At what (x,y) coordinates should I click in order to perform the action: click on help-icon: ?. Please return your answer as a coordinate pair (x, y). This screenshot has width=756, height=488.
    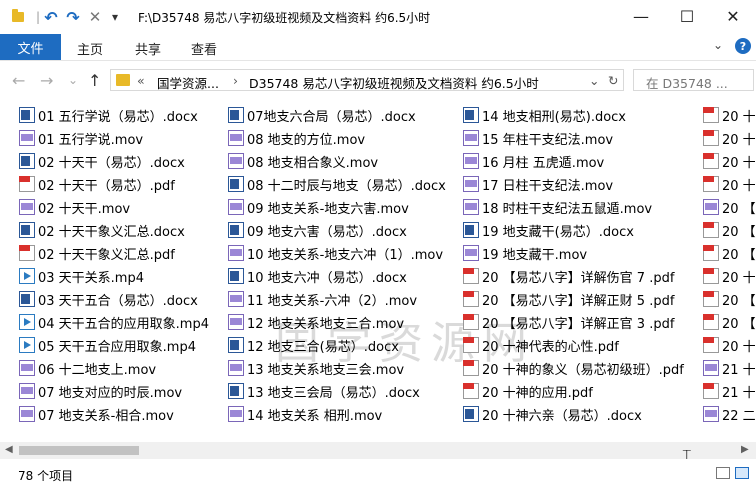
    Looking at the image, I should click on (743, 46).